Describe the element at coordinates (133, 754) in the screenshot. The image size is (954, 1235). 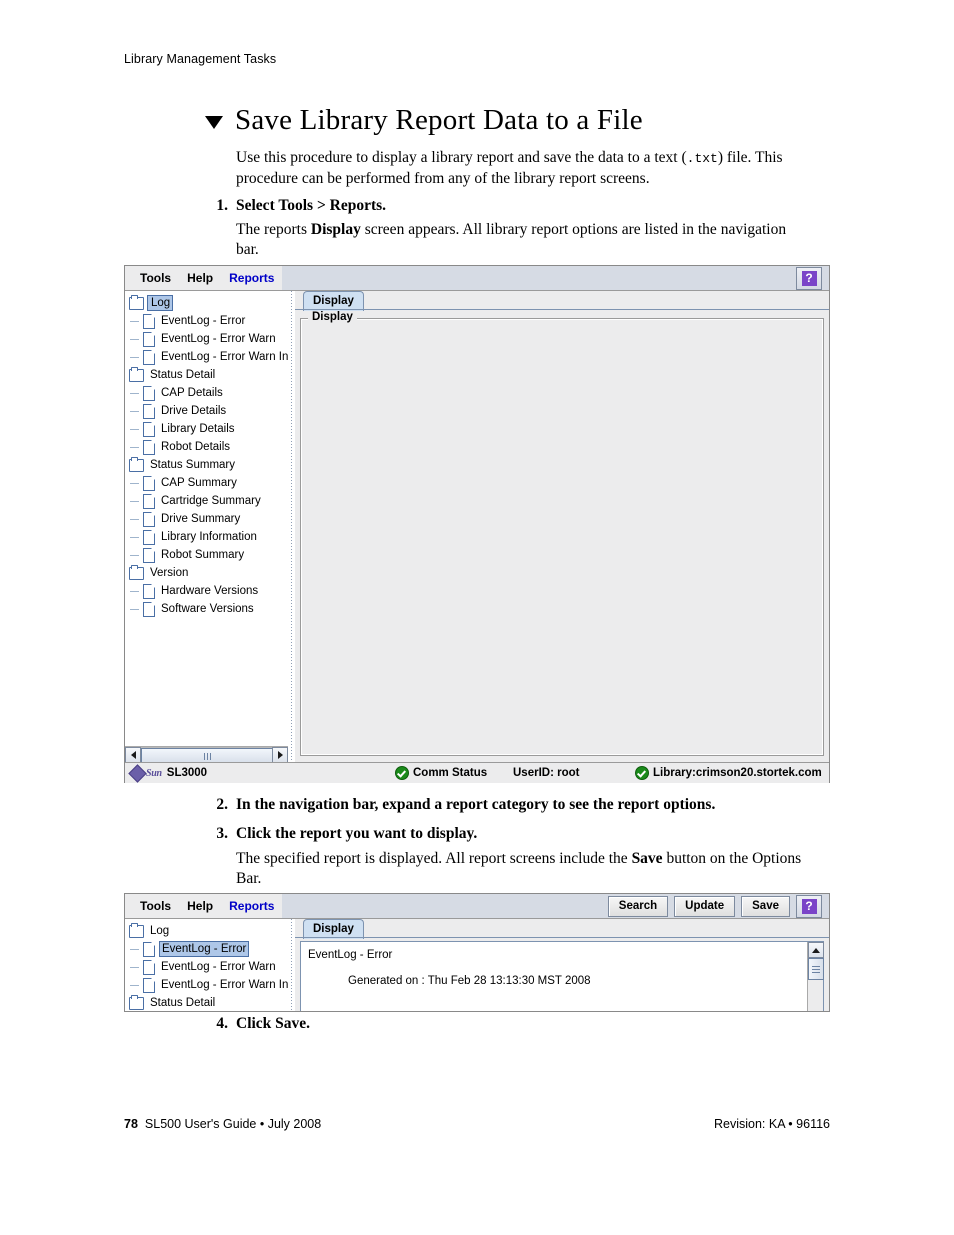
I see `scroll-left-arrow-icon` at that location.